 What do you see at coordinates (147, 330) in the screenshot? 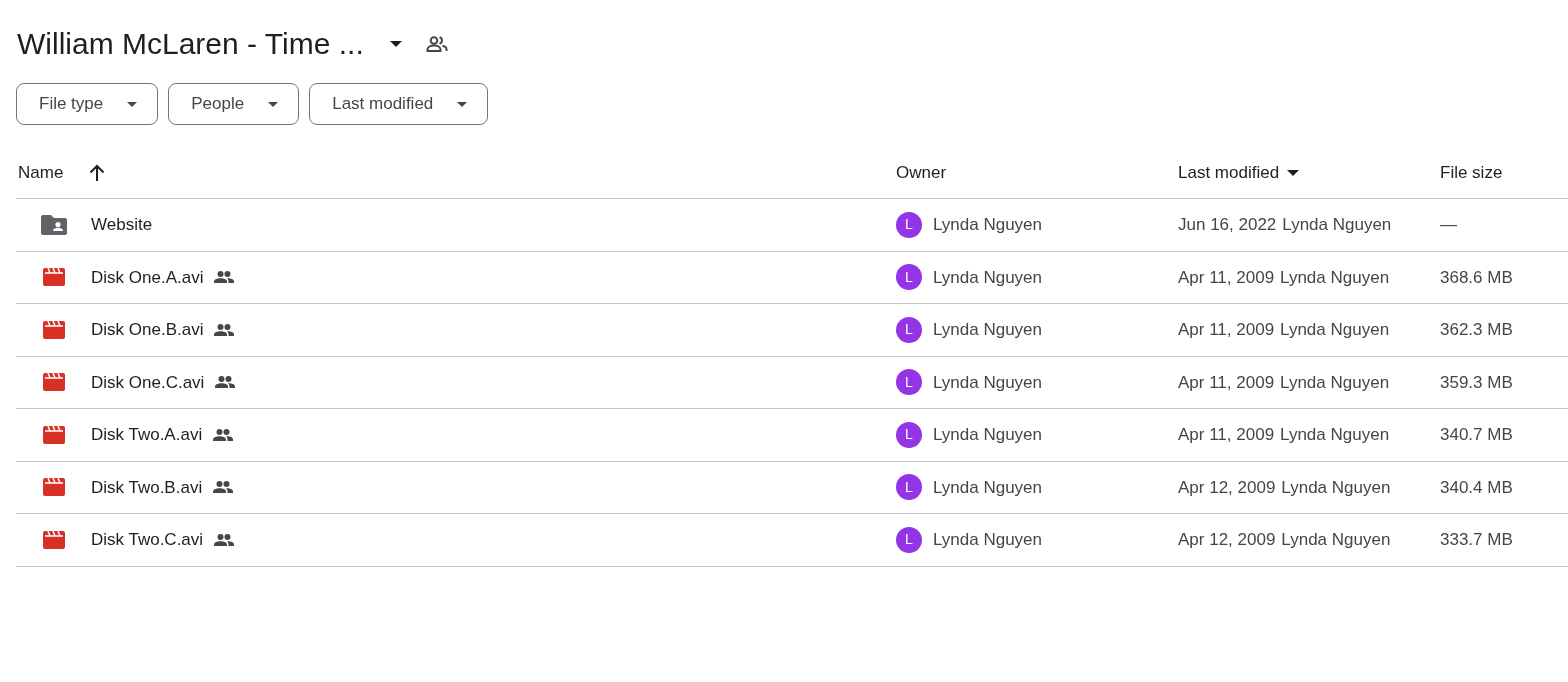
I see `file-name: Disk One.B.avi` at bounding box center [147, 330].